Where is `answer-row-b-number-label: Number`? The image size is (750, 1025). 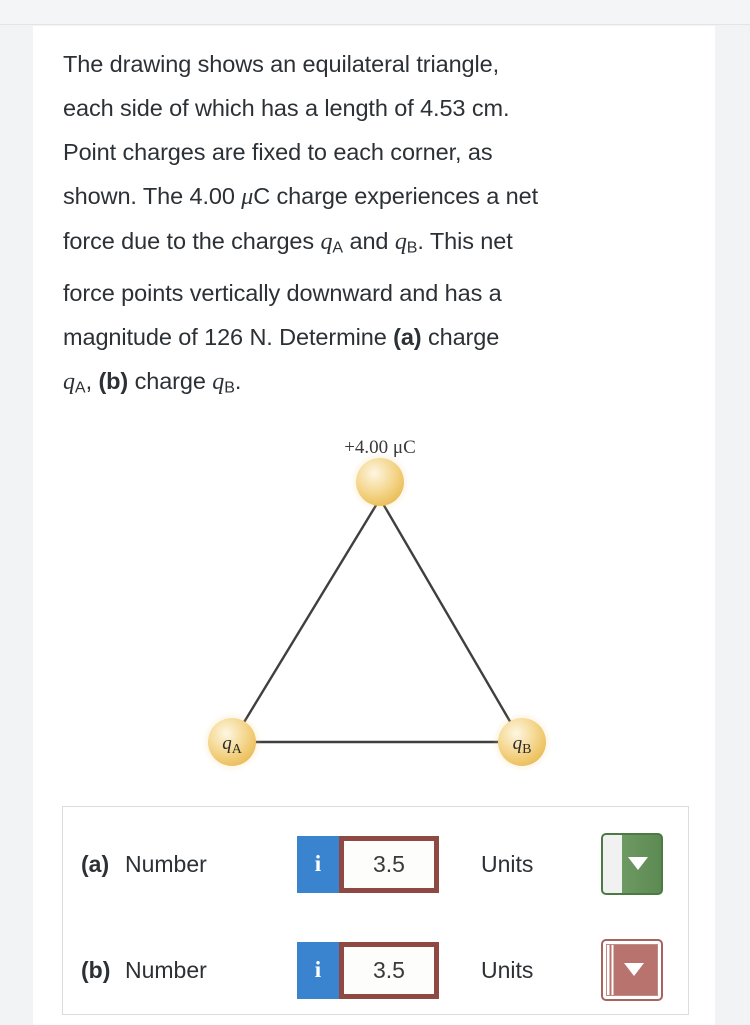
answer-row-b-number-label: Number is located at coordinates (166, 969).